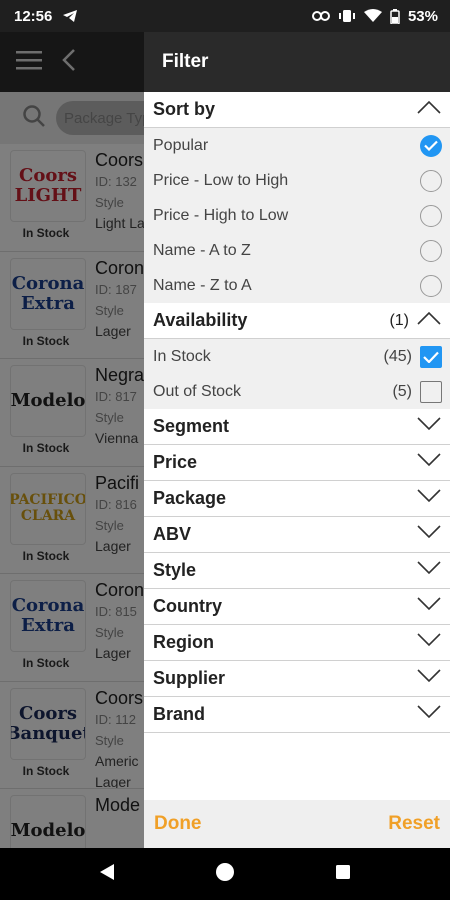 The width and height of the screenshot is (450, 900). What do you see at coordinates (202, 285) in the screenshot?
I see `option-label: Name - Z to A` at bounding box center [202, 285].